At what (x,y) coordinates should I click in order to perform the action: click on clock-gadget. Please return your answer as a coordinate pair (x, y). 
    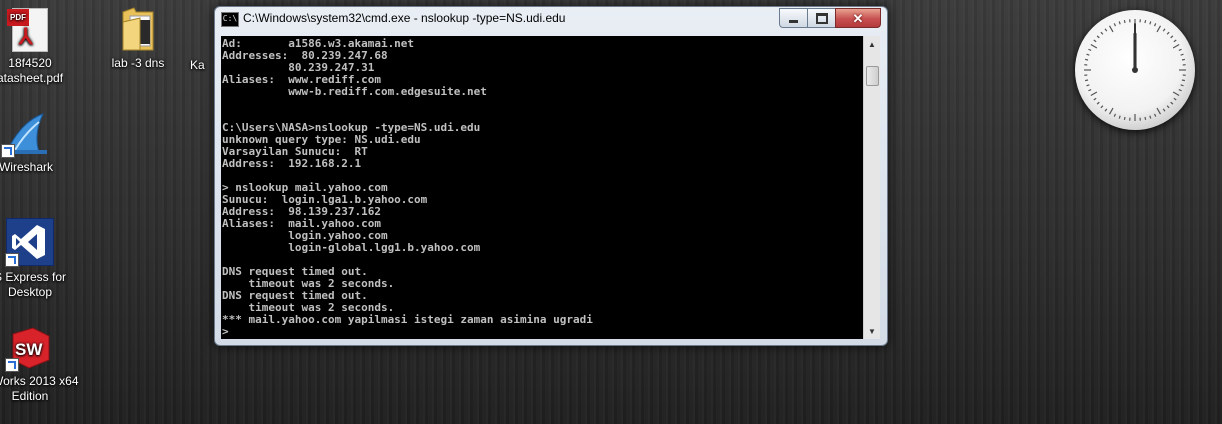
    Looking at the image, I should click on (1135, 70).